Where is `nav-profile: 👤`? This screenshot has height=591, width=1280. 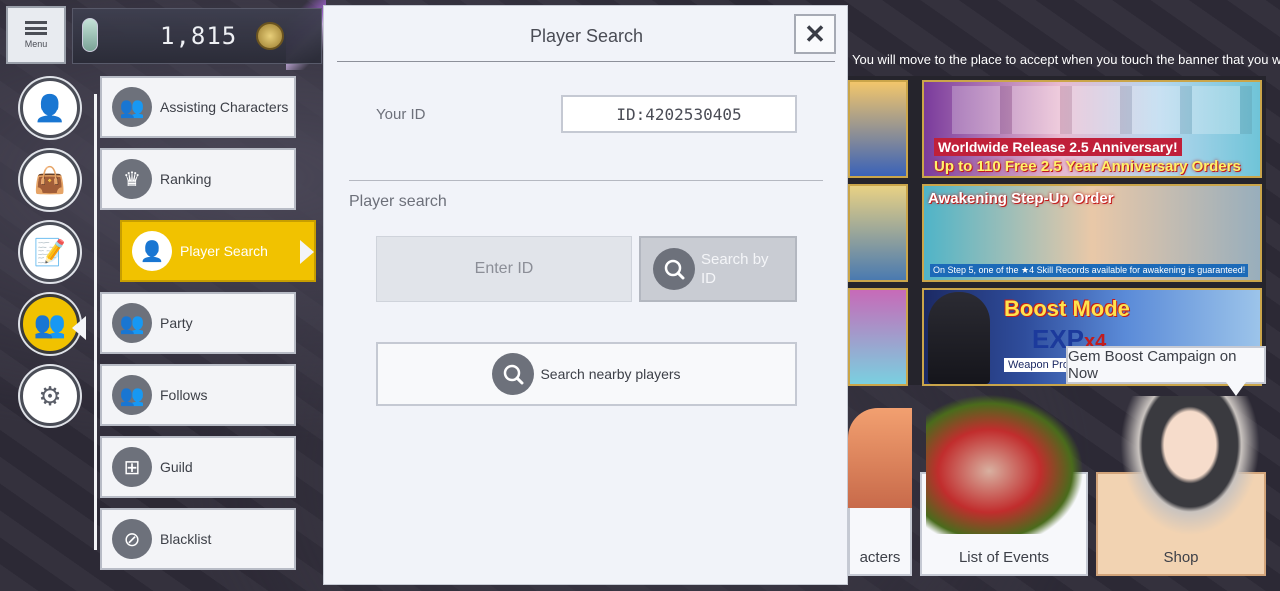 nav-profile: 👤 is located at coordinates (50, 108).